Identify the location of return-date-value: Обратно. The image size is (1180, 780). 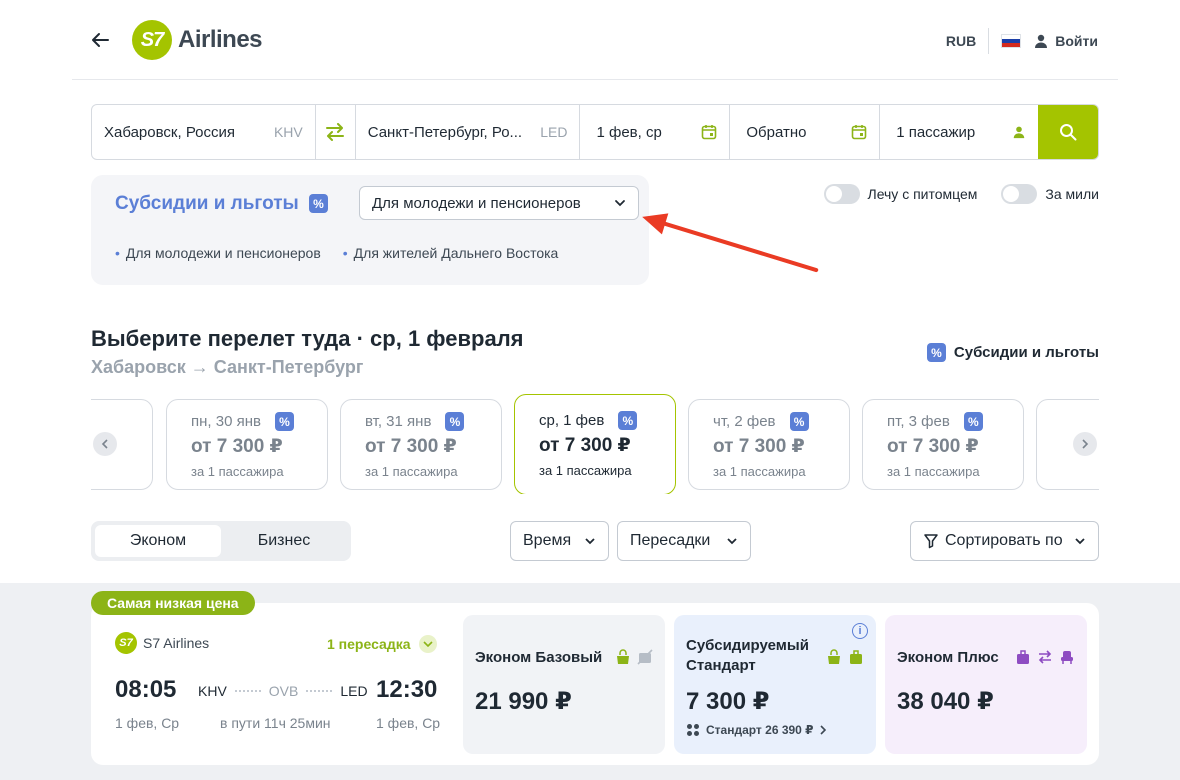
(776, 132).